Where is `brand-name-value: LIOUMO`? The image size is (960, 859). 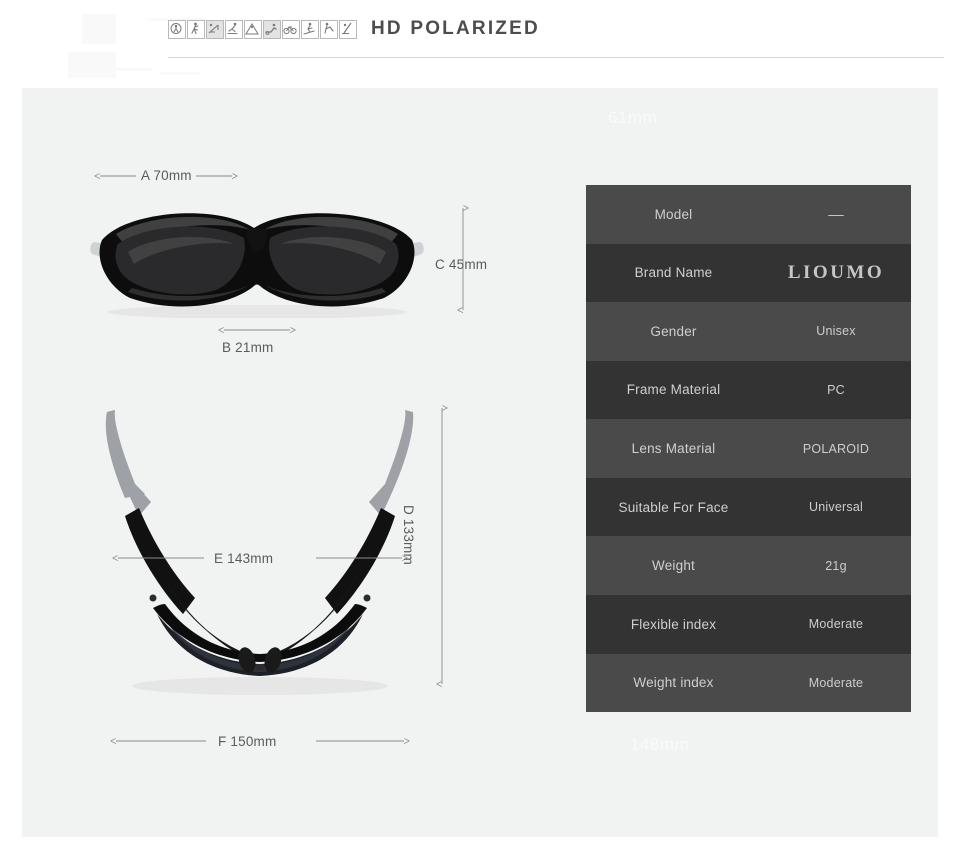
brand-name-value: LIOUMO is located at coordinates (836, 272).